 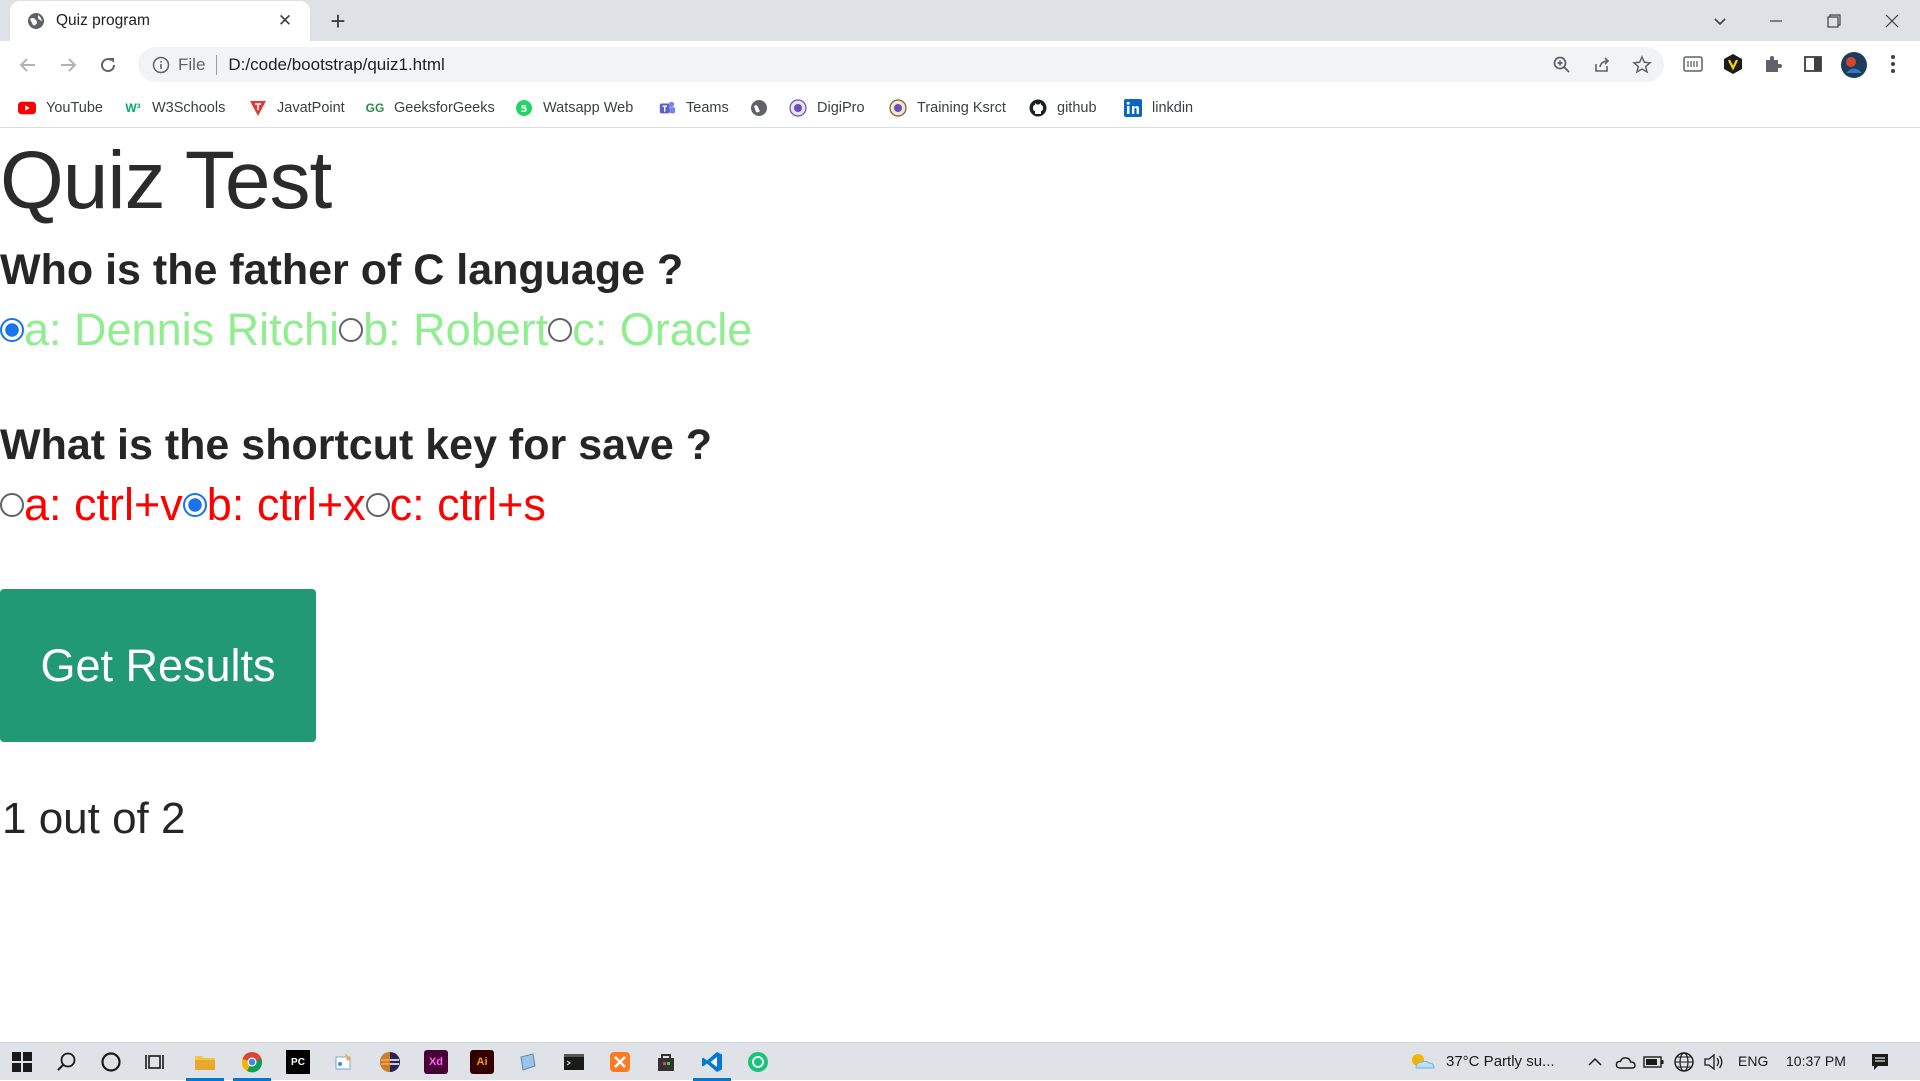 I want to click on taskbar-xampp, so click(x=620, y=1062).